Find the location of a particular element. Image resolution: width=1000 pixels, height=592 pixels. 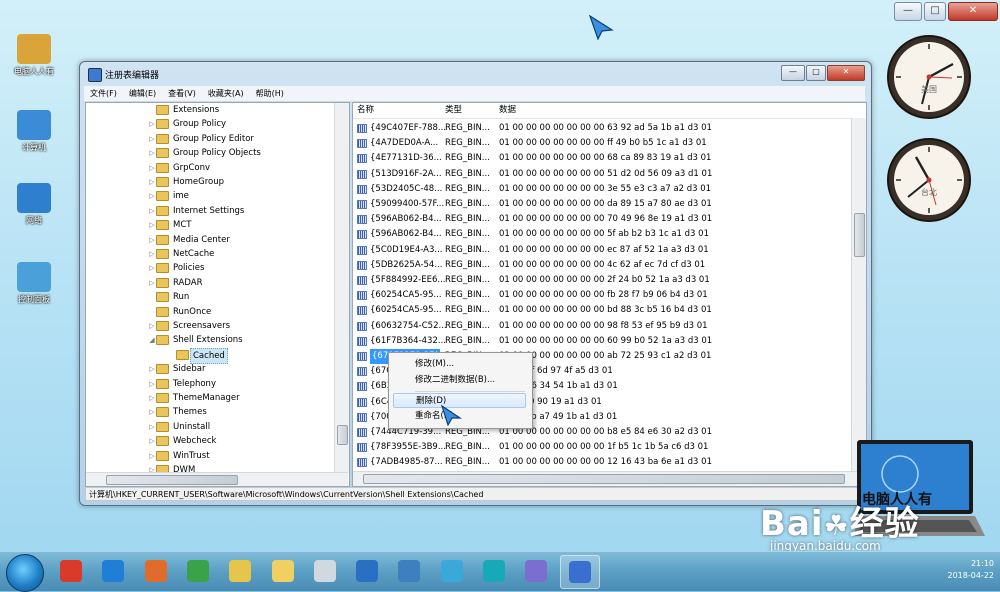

list-vertical-scrollbar is located at coordinates (858, 294).